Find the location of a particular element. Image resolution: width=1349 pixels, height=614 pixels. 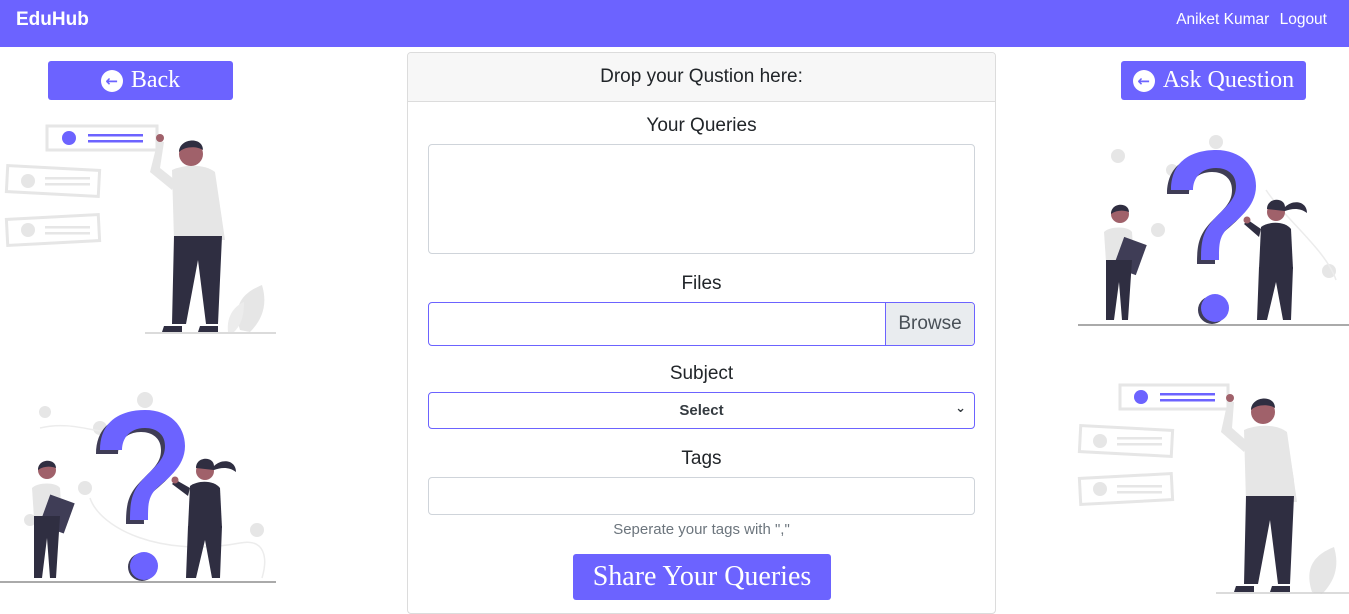

files-label: Files is located at coordinates (701, 283).